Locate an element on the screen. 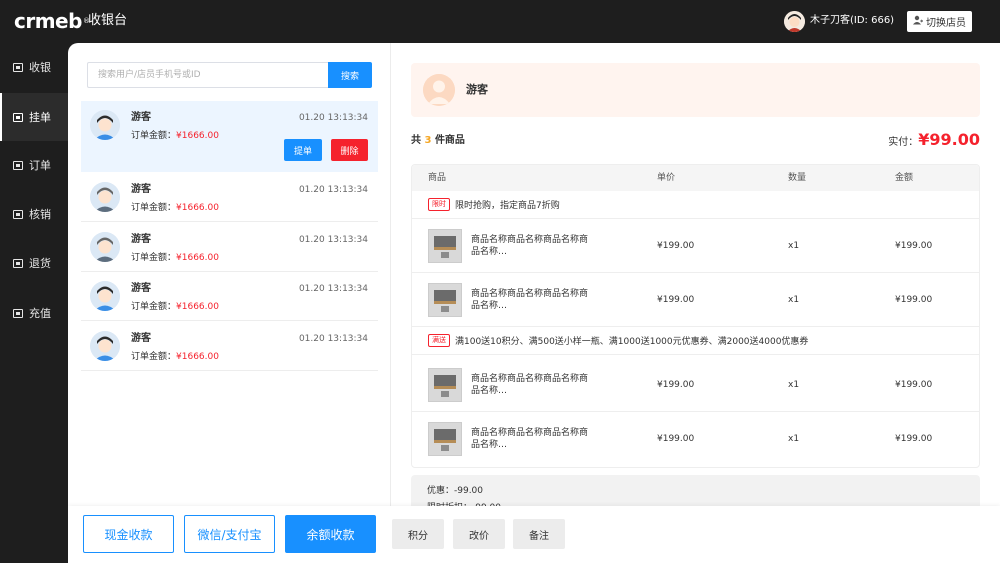 Image resolution: width=1000 pixels, height=563 pixels. column-header: 数量 is located at coordinates (797, 178).